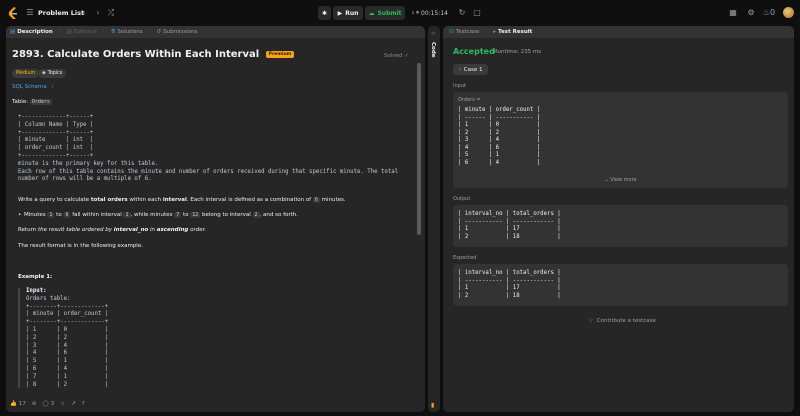 The height and width of the screenshot is (416, 800). What do you see at coordinates (61, 13) in the screenshot?
I see `problem-list-title: Problem List` at bounding box center [61, 13].